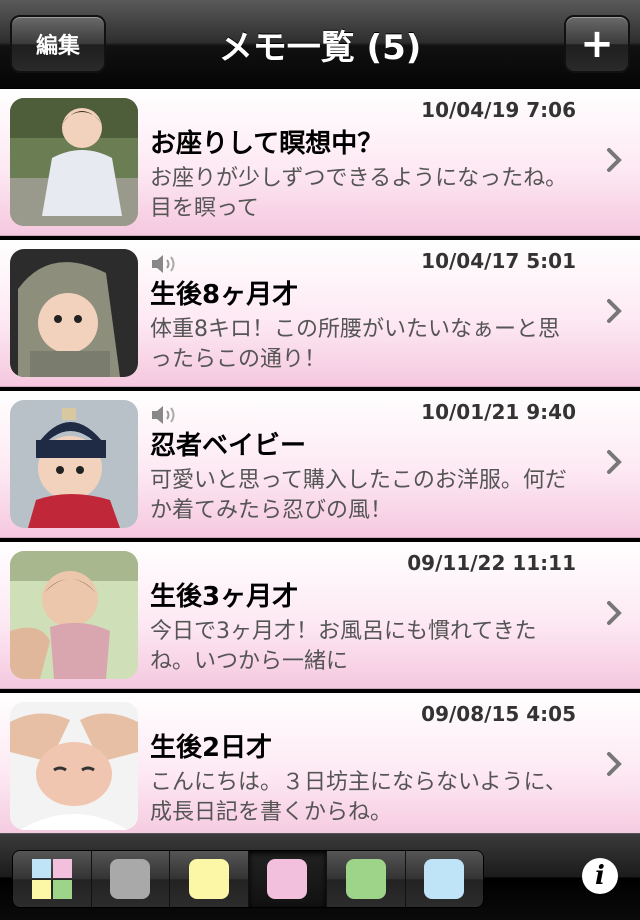 This screenshot has height=920, width=640. Describe the element at coordinates (491, 563) in the screenshot. I see `memo-date: 09/11/22 11:11` at that location.